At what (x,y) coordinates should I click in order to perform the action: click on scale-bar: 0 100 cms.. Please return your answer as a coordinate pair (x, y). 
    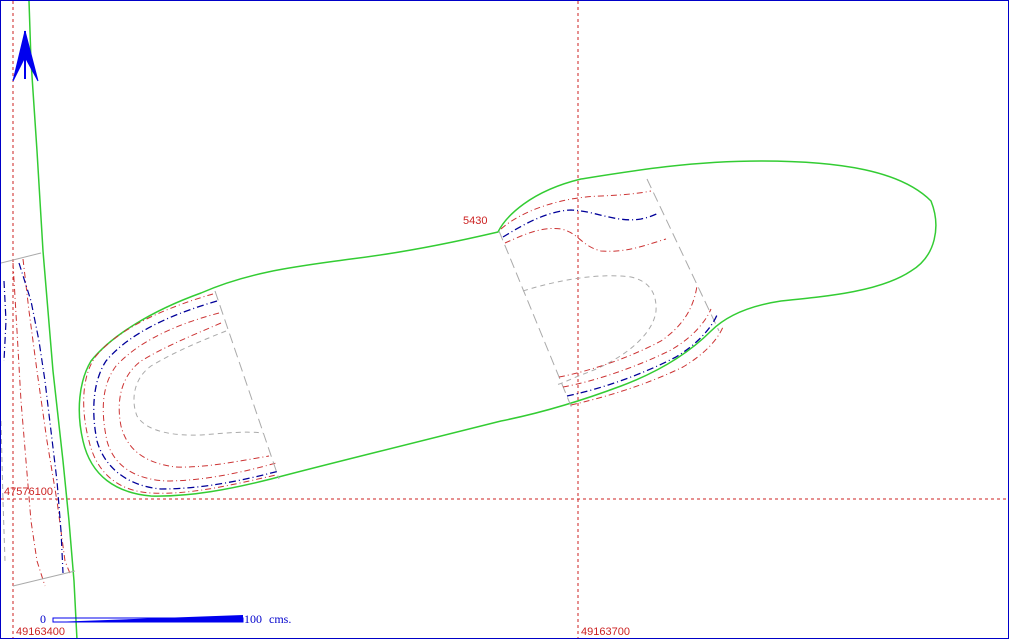
    Looking at the image, I should click on (165, 619).